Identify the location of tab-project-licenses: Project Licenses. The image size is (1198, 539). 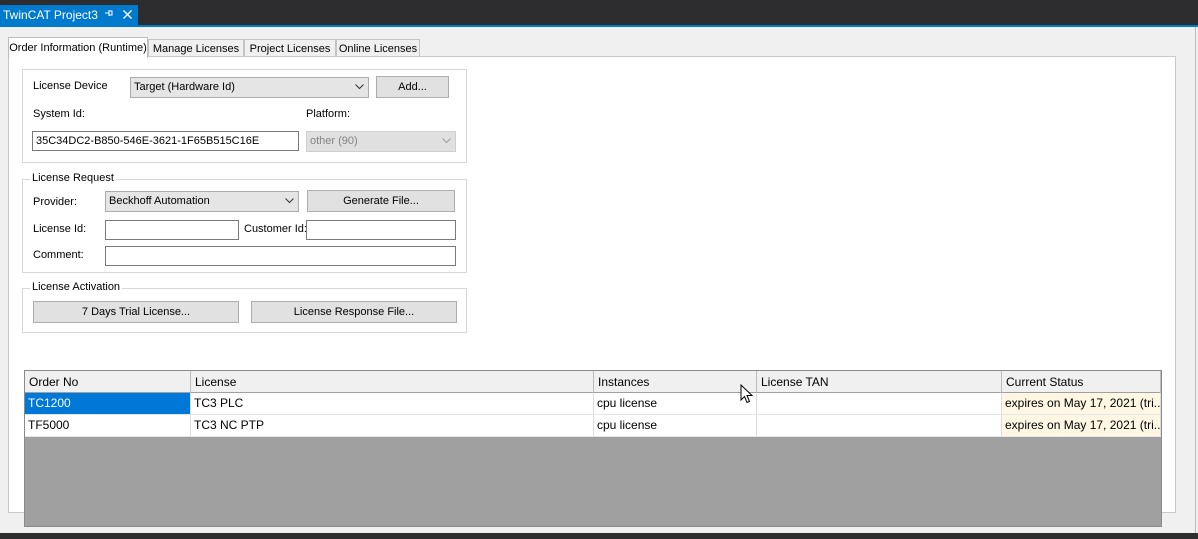
(290, 48).